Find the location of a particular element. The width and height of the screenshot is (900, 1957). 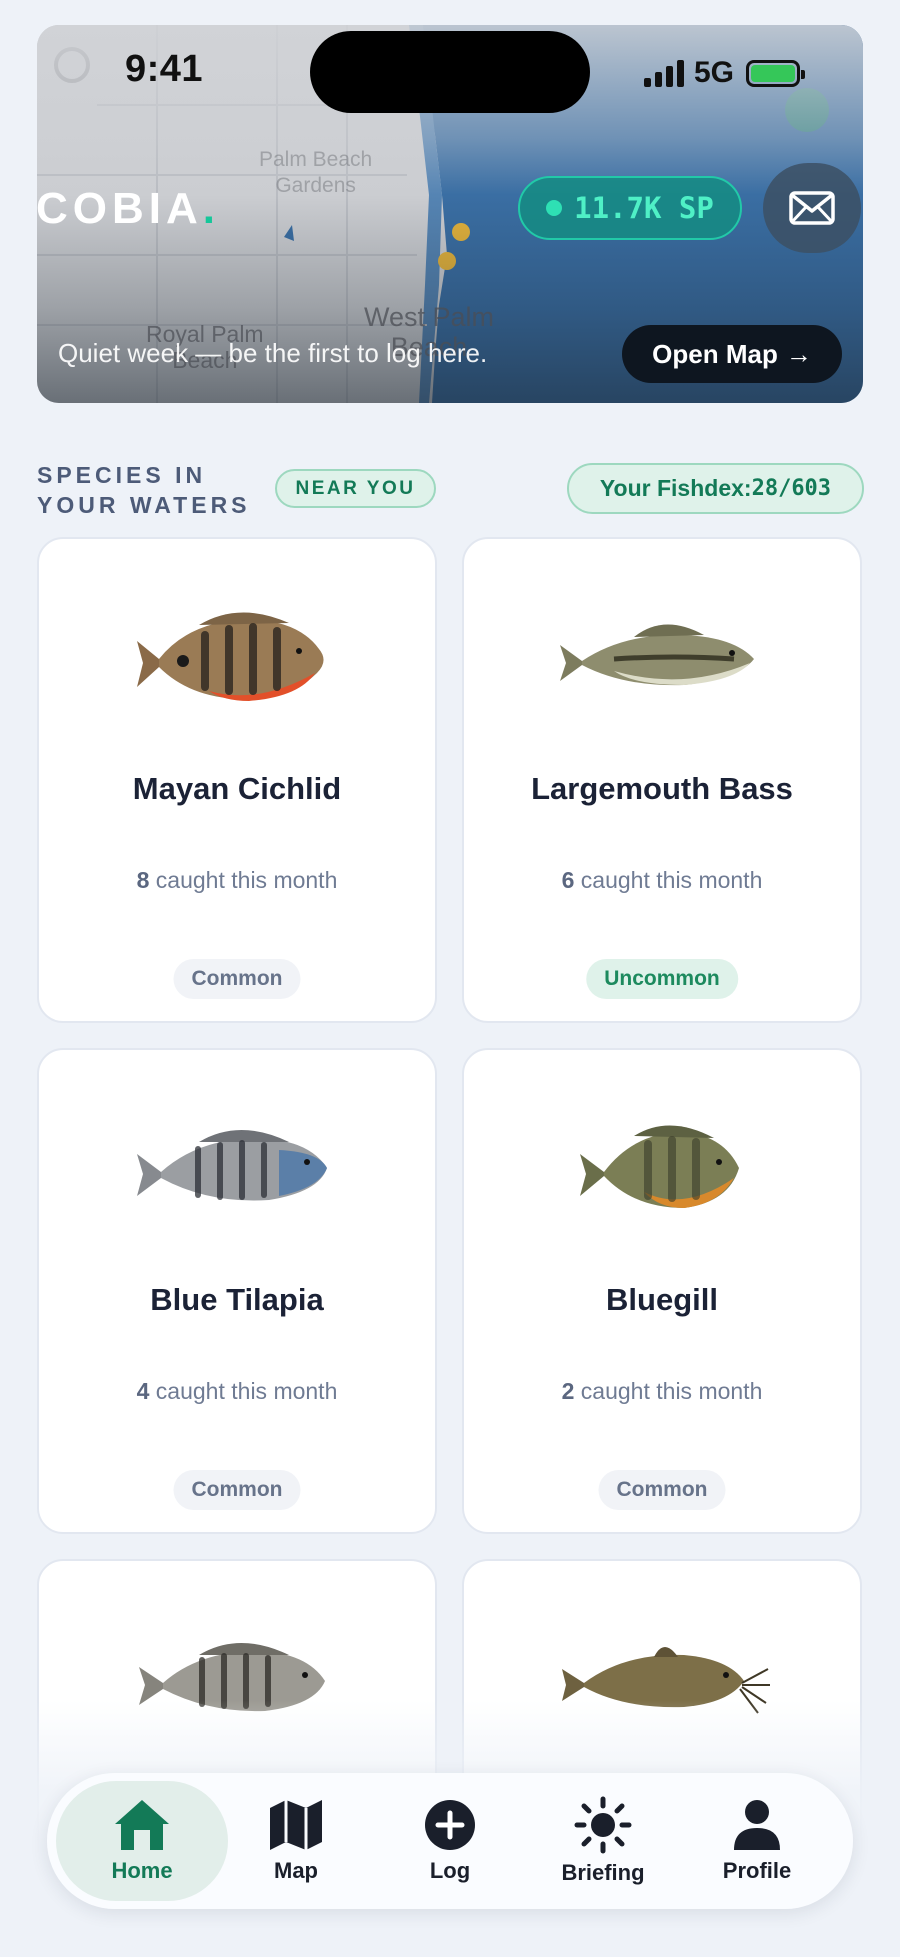

signal-icon is located at coordinates (664, 73).